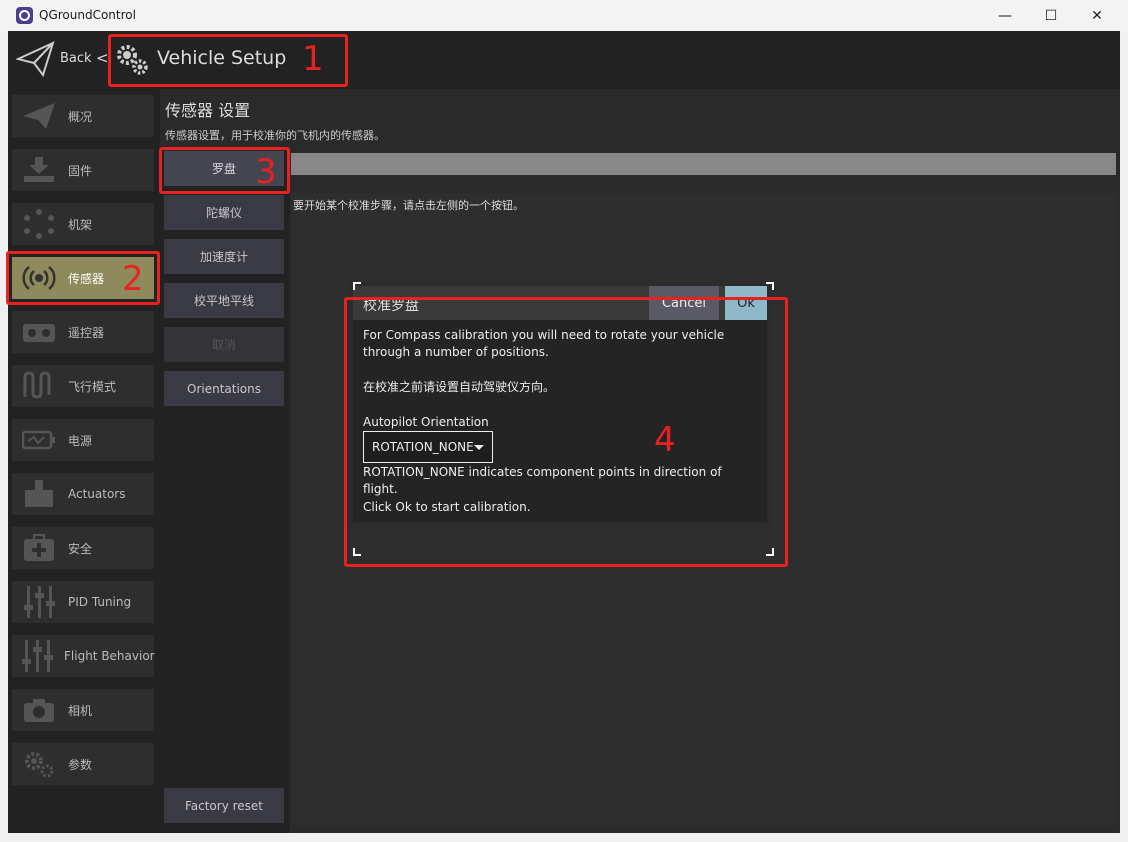 This screenshot has height=842, width=1128. Describe the element at coordinates (224, 805) in the screenshot. I see `factory-reset-button: Factory reset` at that location.